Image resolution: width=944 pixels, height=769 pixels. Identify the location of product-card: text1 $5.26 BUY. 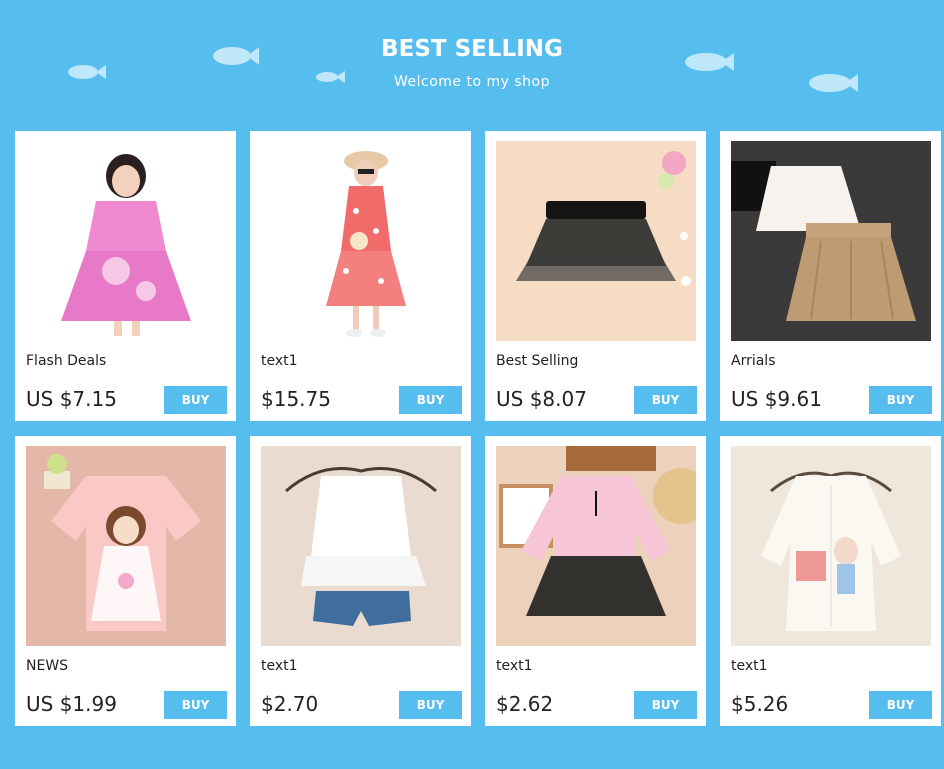
(830, 581).